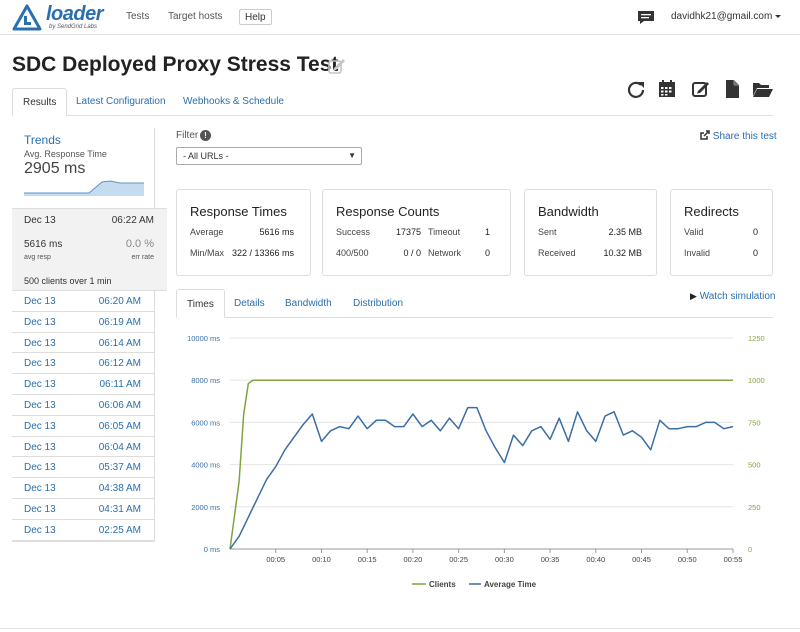  What do you see at coordinates (121, 102) in the screenshot?
I see `tab-latest-configuration: Latest Configuration` at bounding box center [121, 102].